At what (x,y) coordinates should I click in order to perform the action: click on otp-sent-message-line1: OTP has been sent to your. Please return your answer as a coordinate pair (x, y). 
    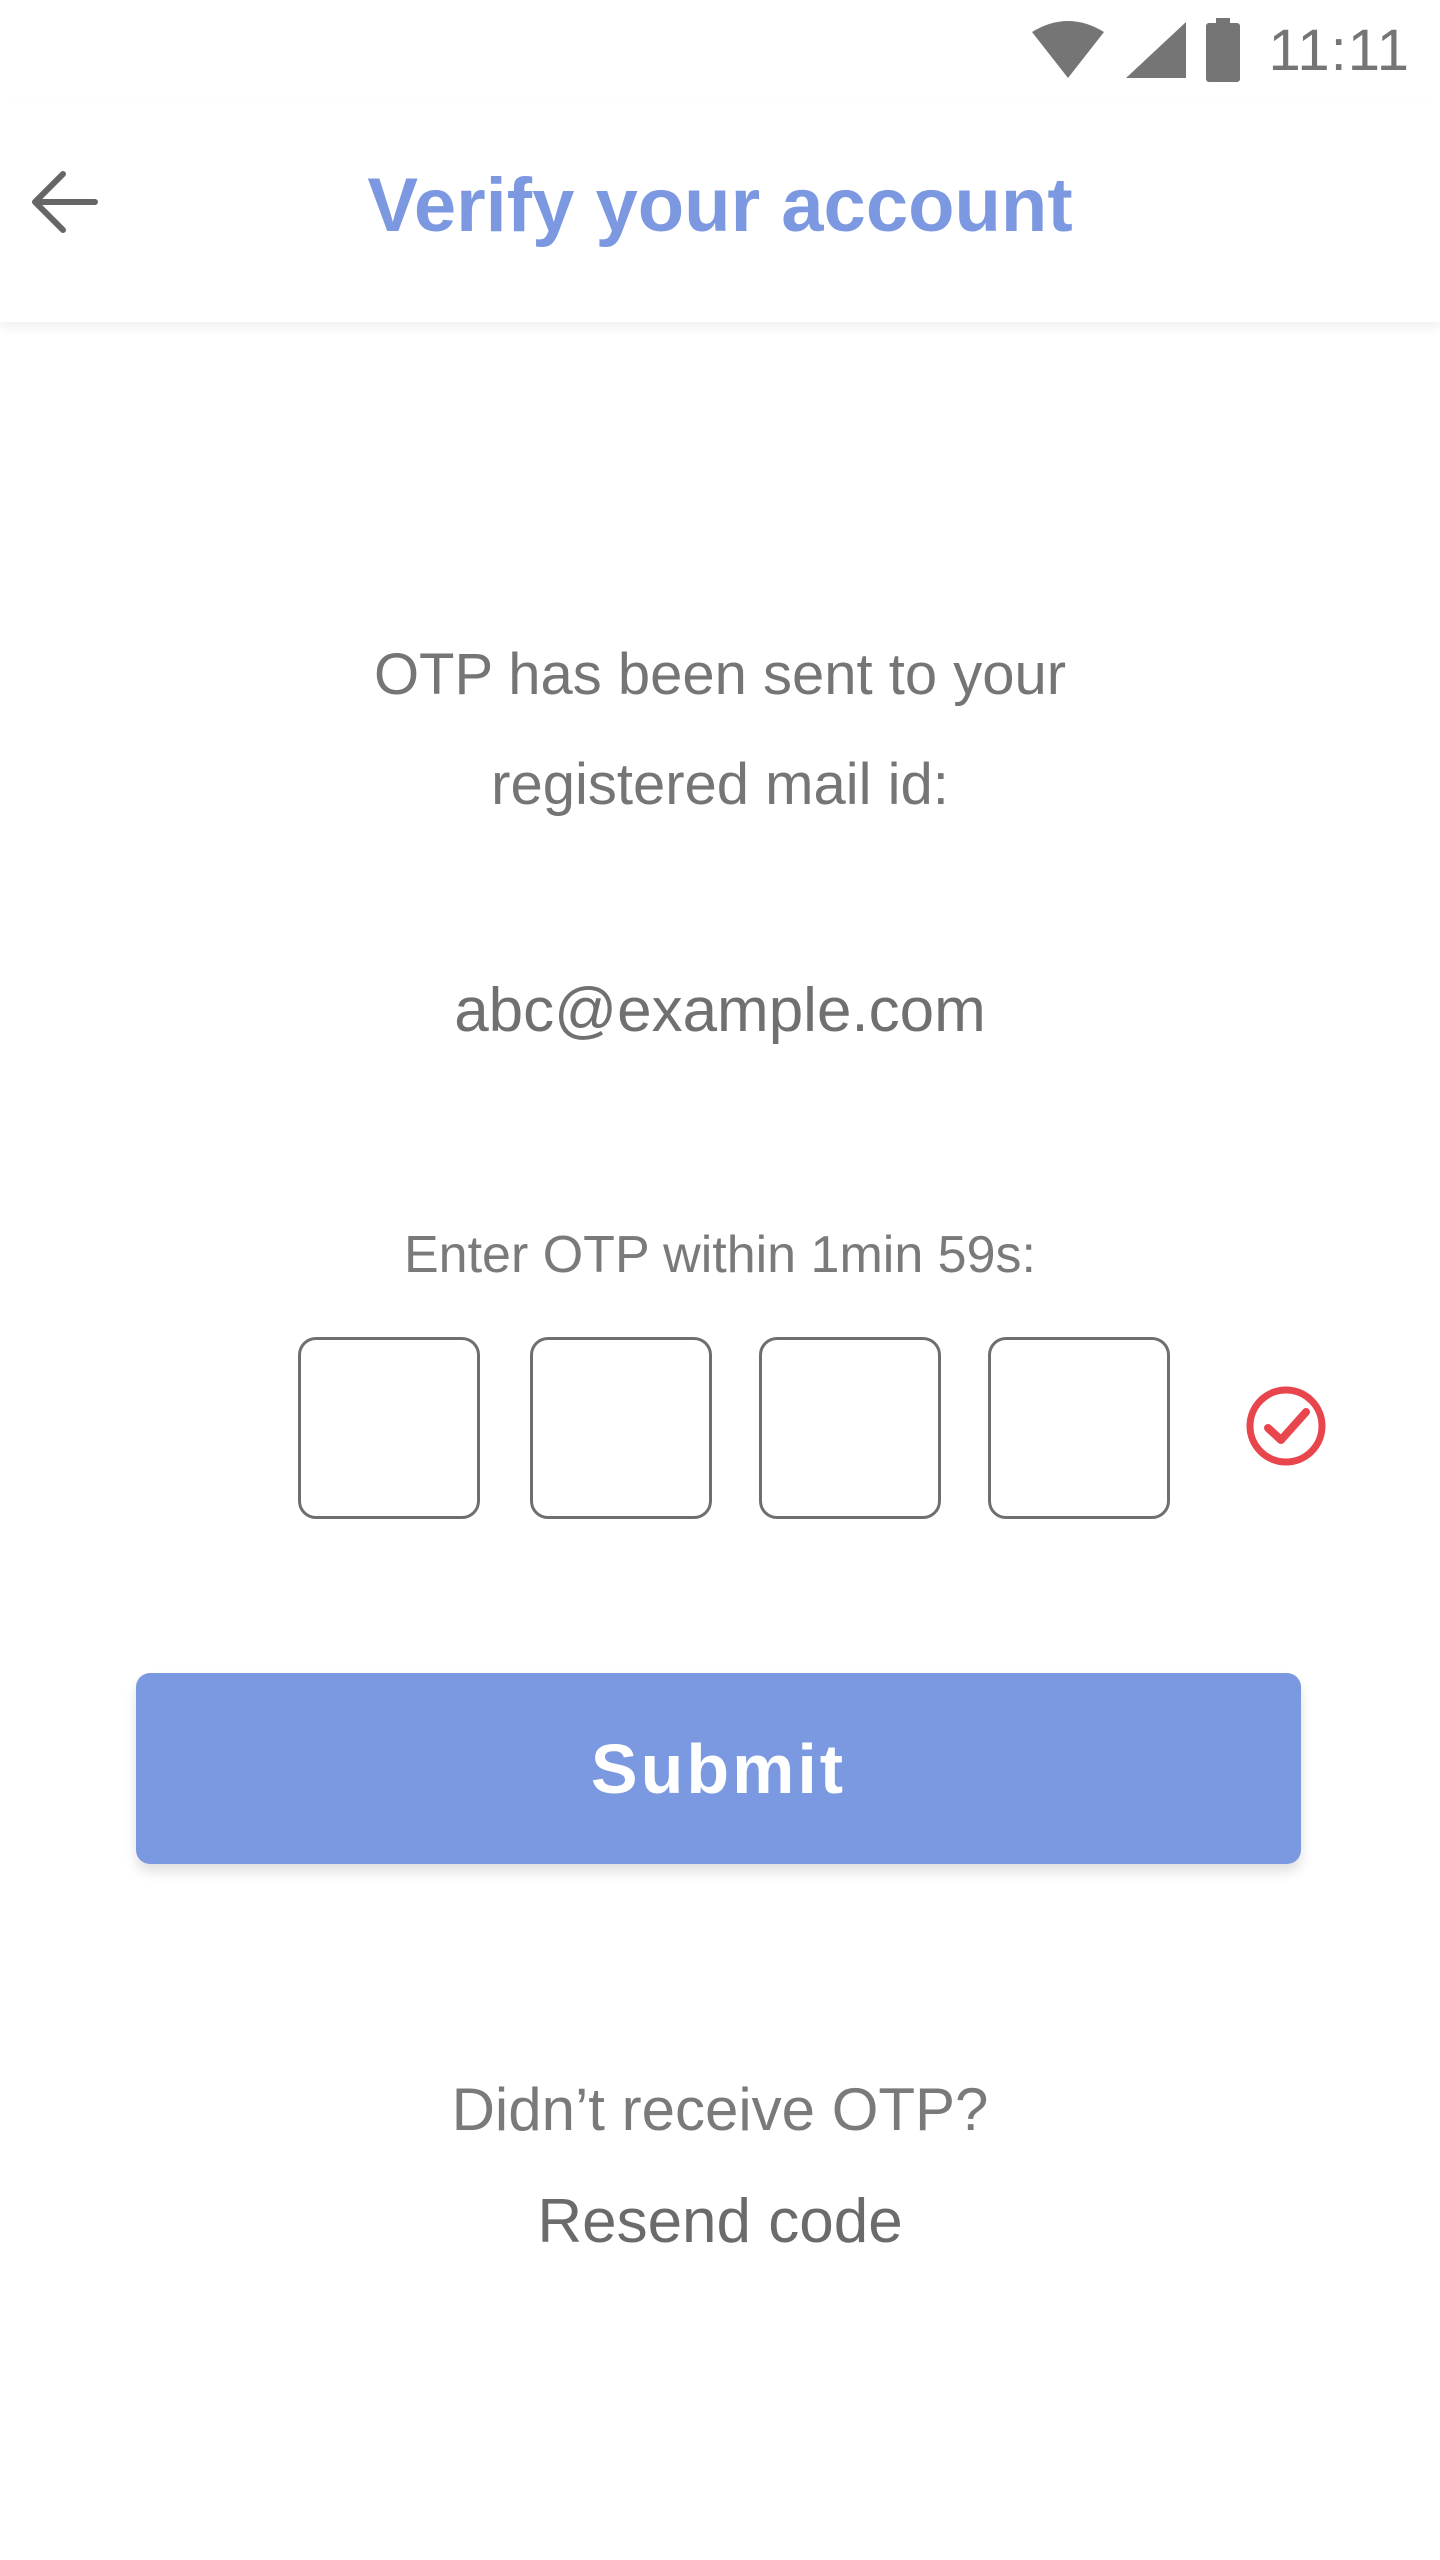
    Looking at the image, I should click on (720, 674).